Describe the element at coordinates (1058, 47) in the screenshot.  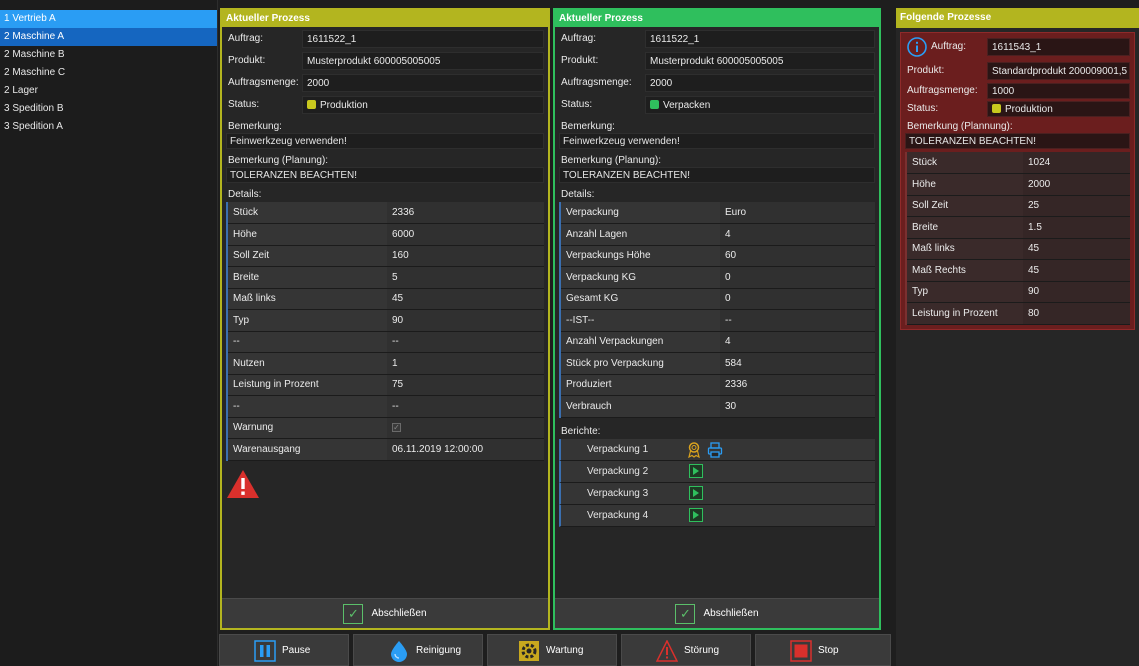
I see `order-value: 1611543_1` at that location.